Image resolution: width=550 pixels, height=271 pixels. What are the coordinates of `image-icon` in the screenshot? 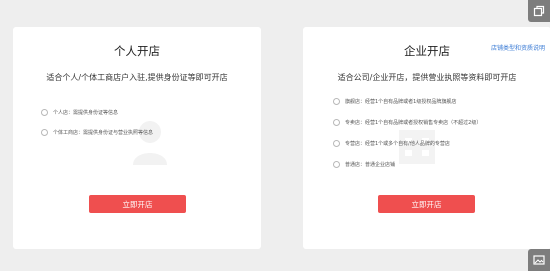 It's located at (539, 260).